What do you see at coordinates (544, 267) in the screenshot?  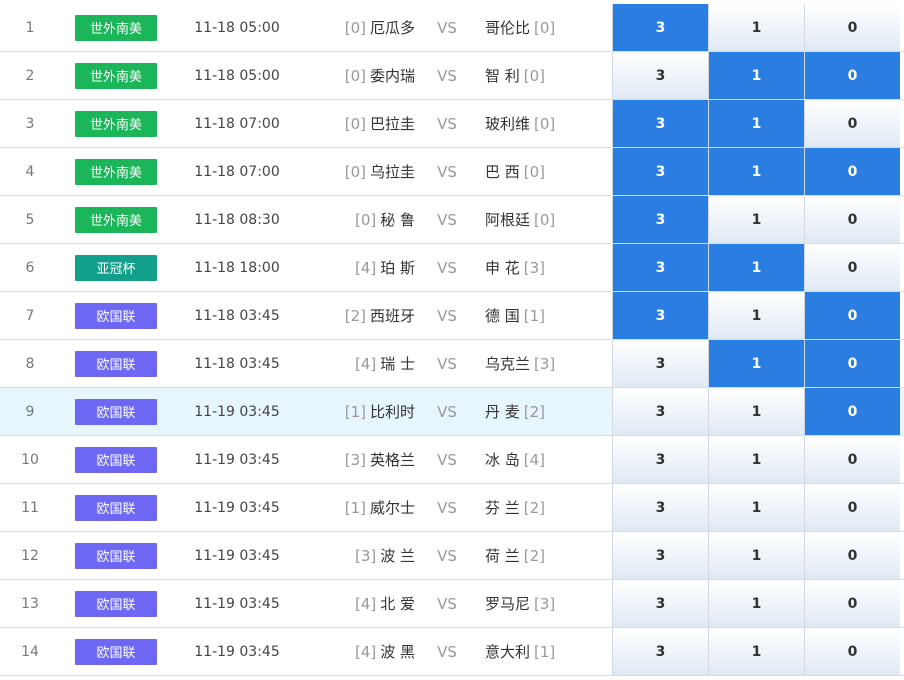 I see `away-team: 申 花 [3]` at bounding box center [544, 267].